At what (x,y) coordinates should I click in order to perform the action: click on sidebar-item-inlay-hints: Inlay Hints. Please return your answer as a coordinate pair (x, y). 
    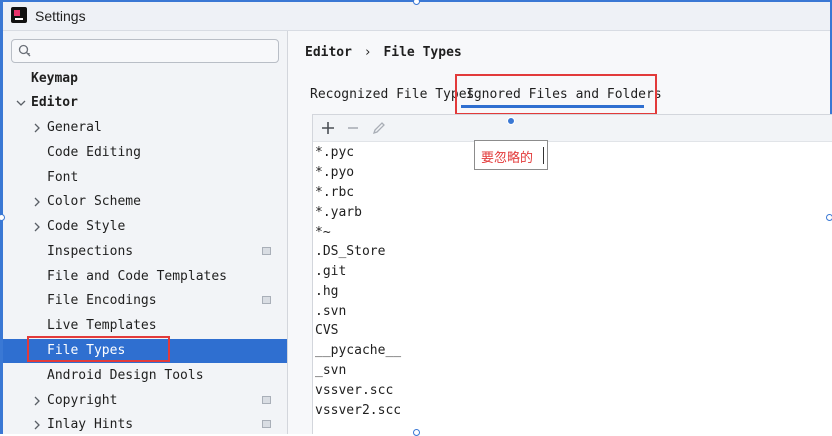
    Looking at the image, I should click on (145, 423).